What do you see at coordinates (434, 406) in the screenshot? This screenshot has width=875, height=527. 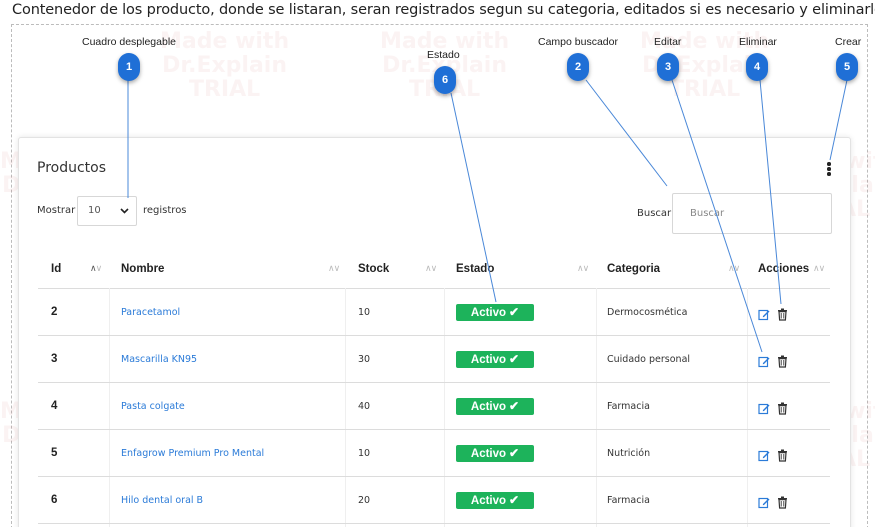 I see `table-row: 4 Pasta colgate 40 Activo ✔ Farmacia` at bounding box center [434, 406].